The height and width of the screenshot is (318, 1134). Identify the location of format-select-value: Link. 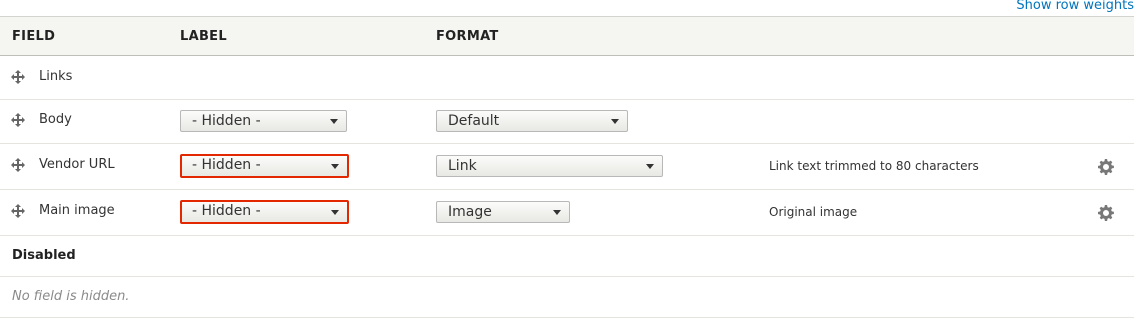
(462, 166).